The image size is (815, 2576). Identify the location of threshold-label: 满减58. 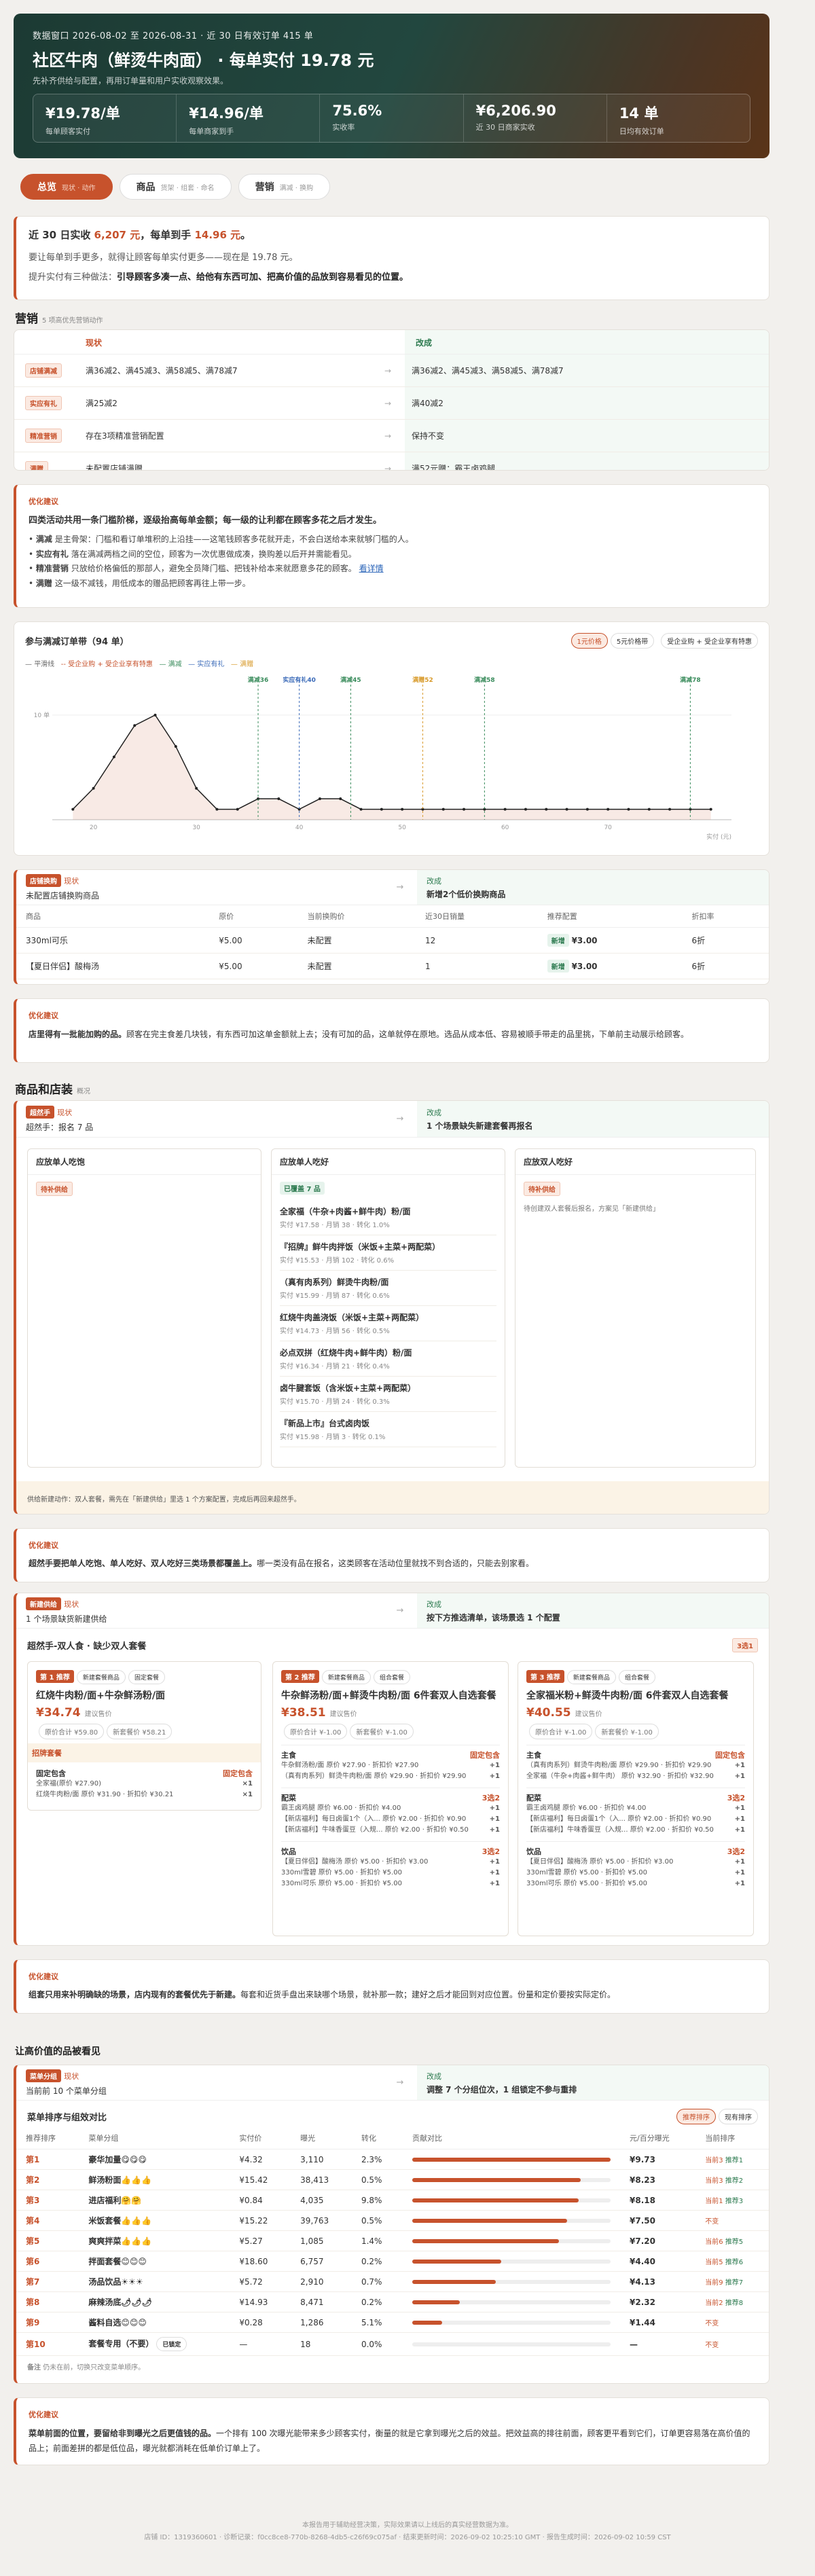
(484, 680).